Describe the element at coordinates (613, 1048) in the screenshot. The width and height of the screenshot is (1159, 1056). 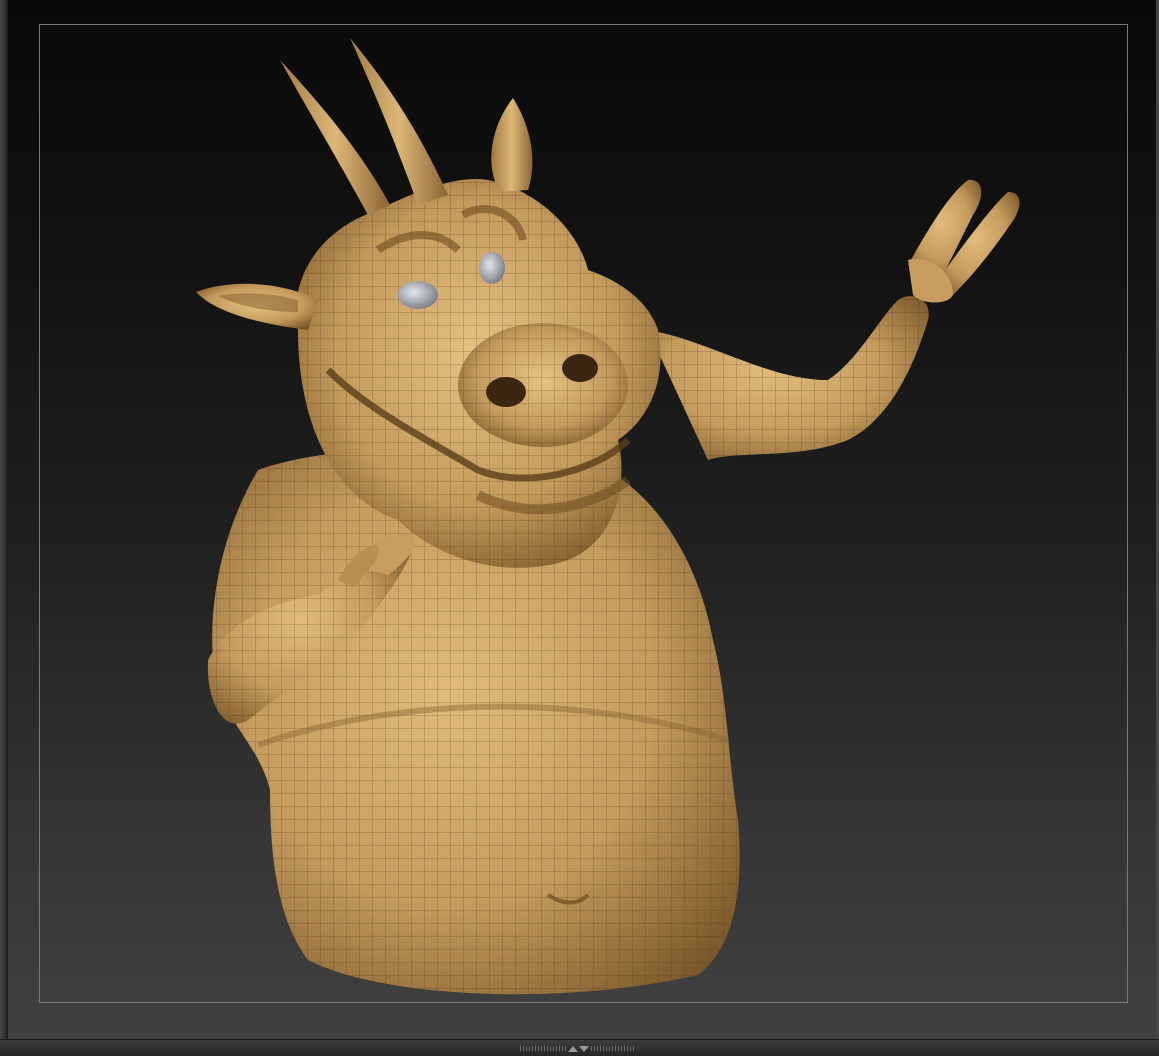
I see `grip-right-icon` at that location.